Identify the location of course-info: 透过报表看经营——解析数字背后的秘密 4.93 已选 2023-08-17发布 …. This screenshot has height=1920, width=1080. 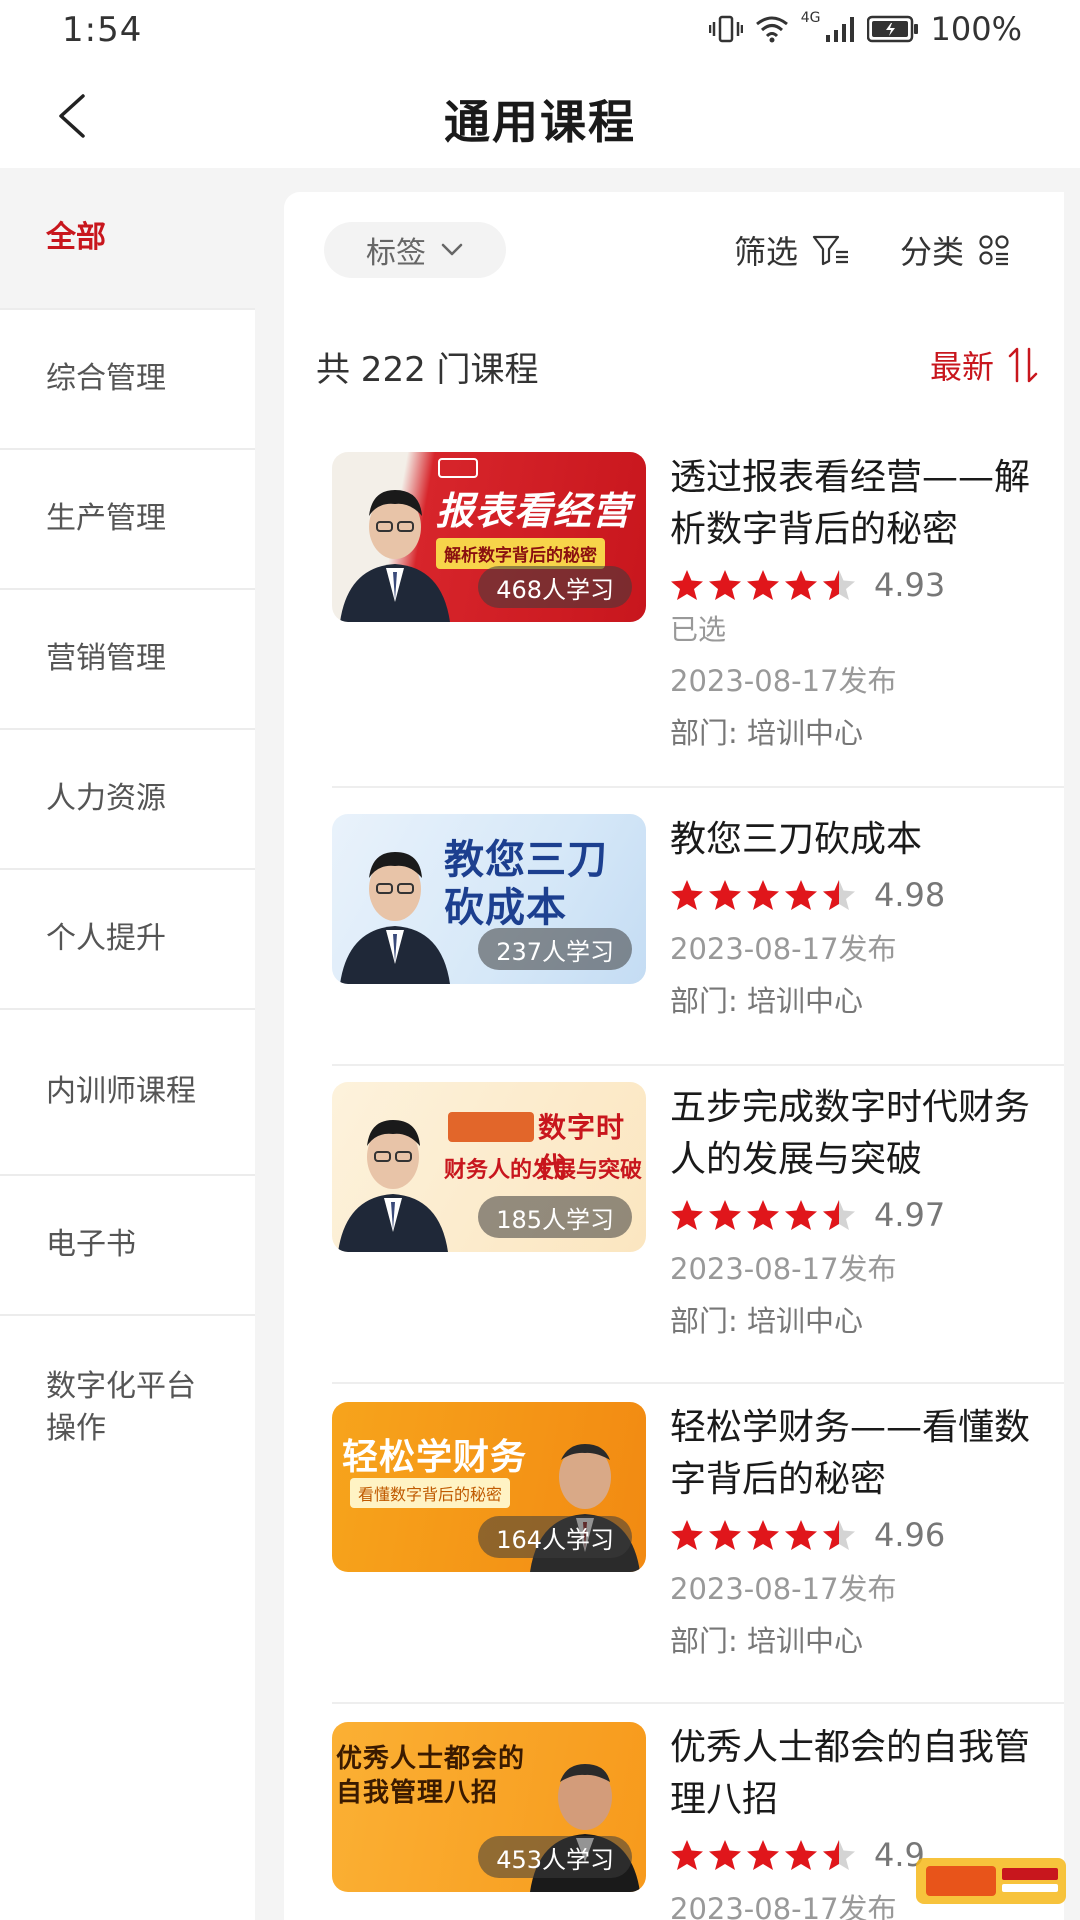
(867, 603).